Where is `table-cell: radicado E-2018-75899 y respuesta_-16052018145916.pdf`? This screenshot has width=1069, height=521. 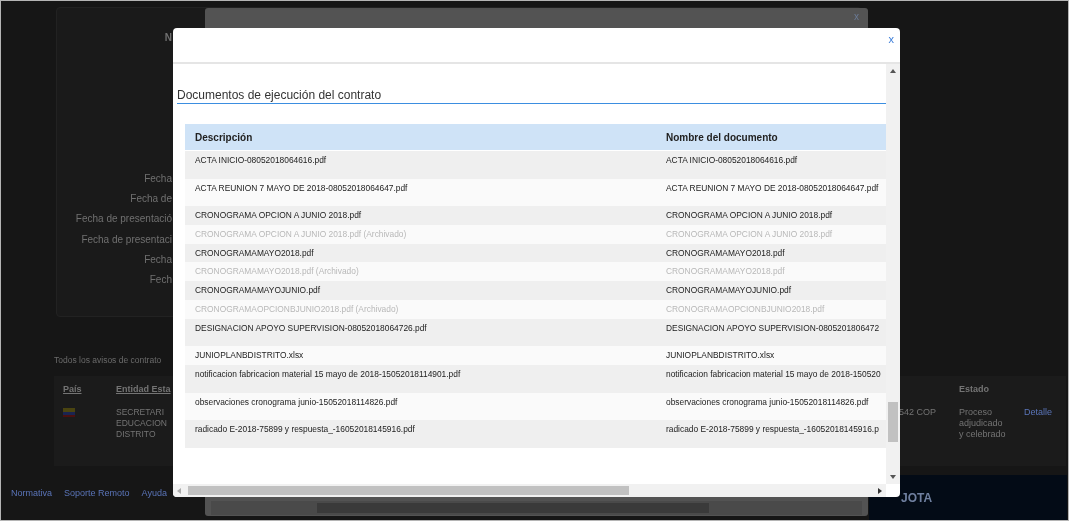
table-cell: radicado E-2018-75899 y respuesta_-16052018145916.pdf is located at coordinates (305, 429).